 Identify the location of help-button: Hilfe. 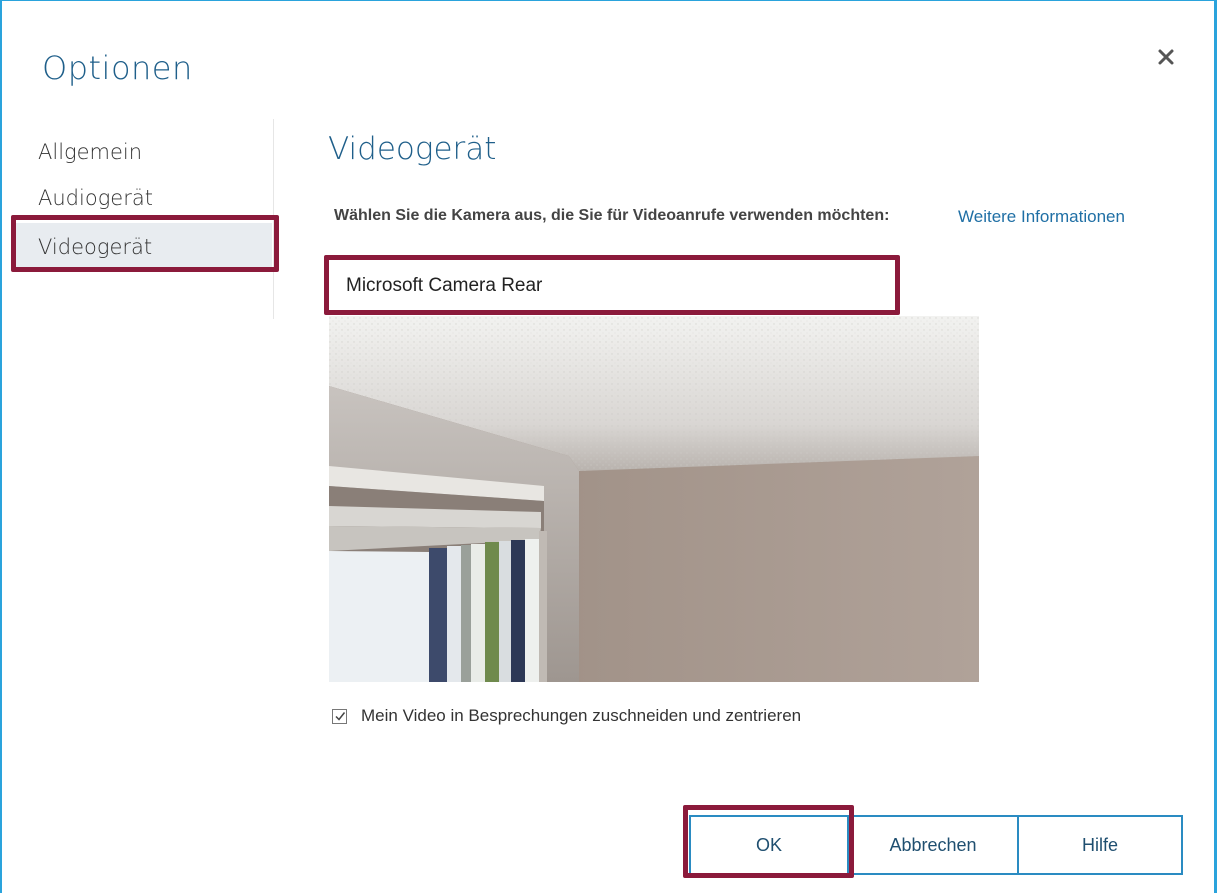
(1100, 845).